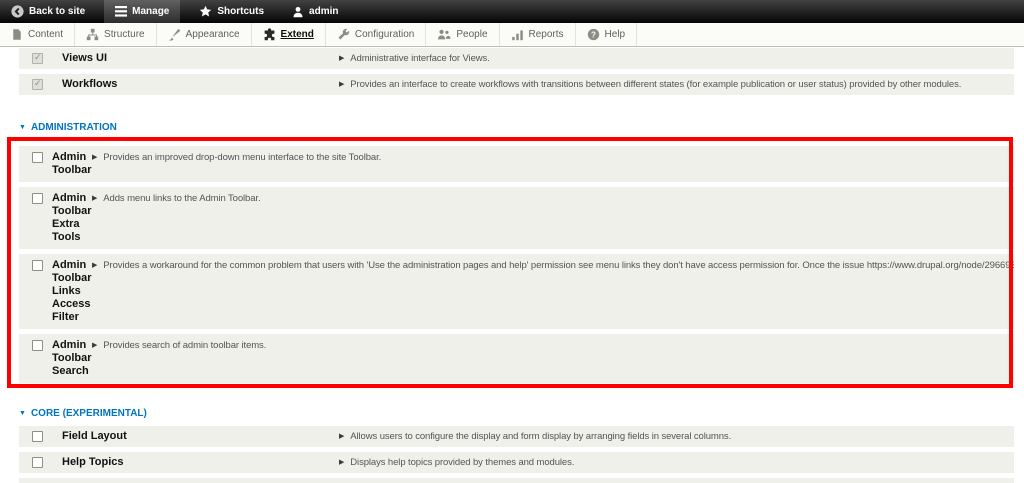 The height and width of the screenshot is (483, 1024). I want to click on tab-people-label: People, so click(472, 34).